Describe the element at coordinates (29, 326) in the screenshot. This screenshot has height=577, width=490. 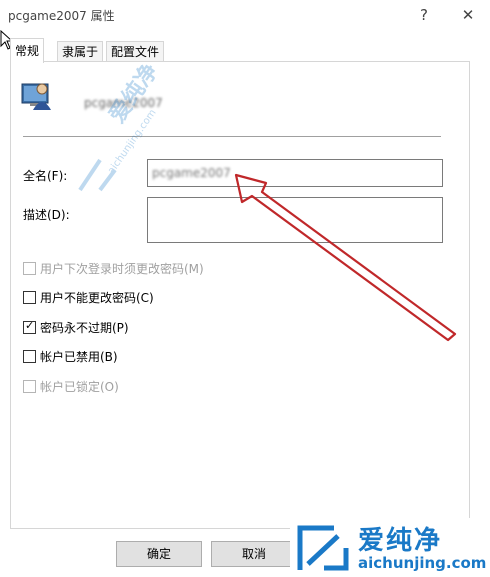
I see `checkbox-checked` at that location.